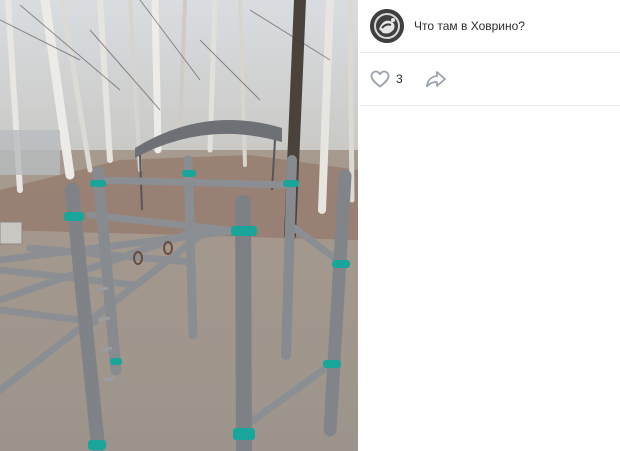 The image size is (620, 451). I want to click on group-title: Что там в Ховрино?, so click(469, 26).